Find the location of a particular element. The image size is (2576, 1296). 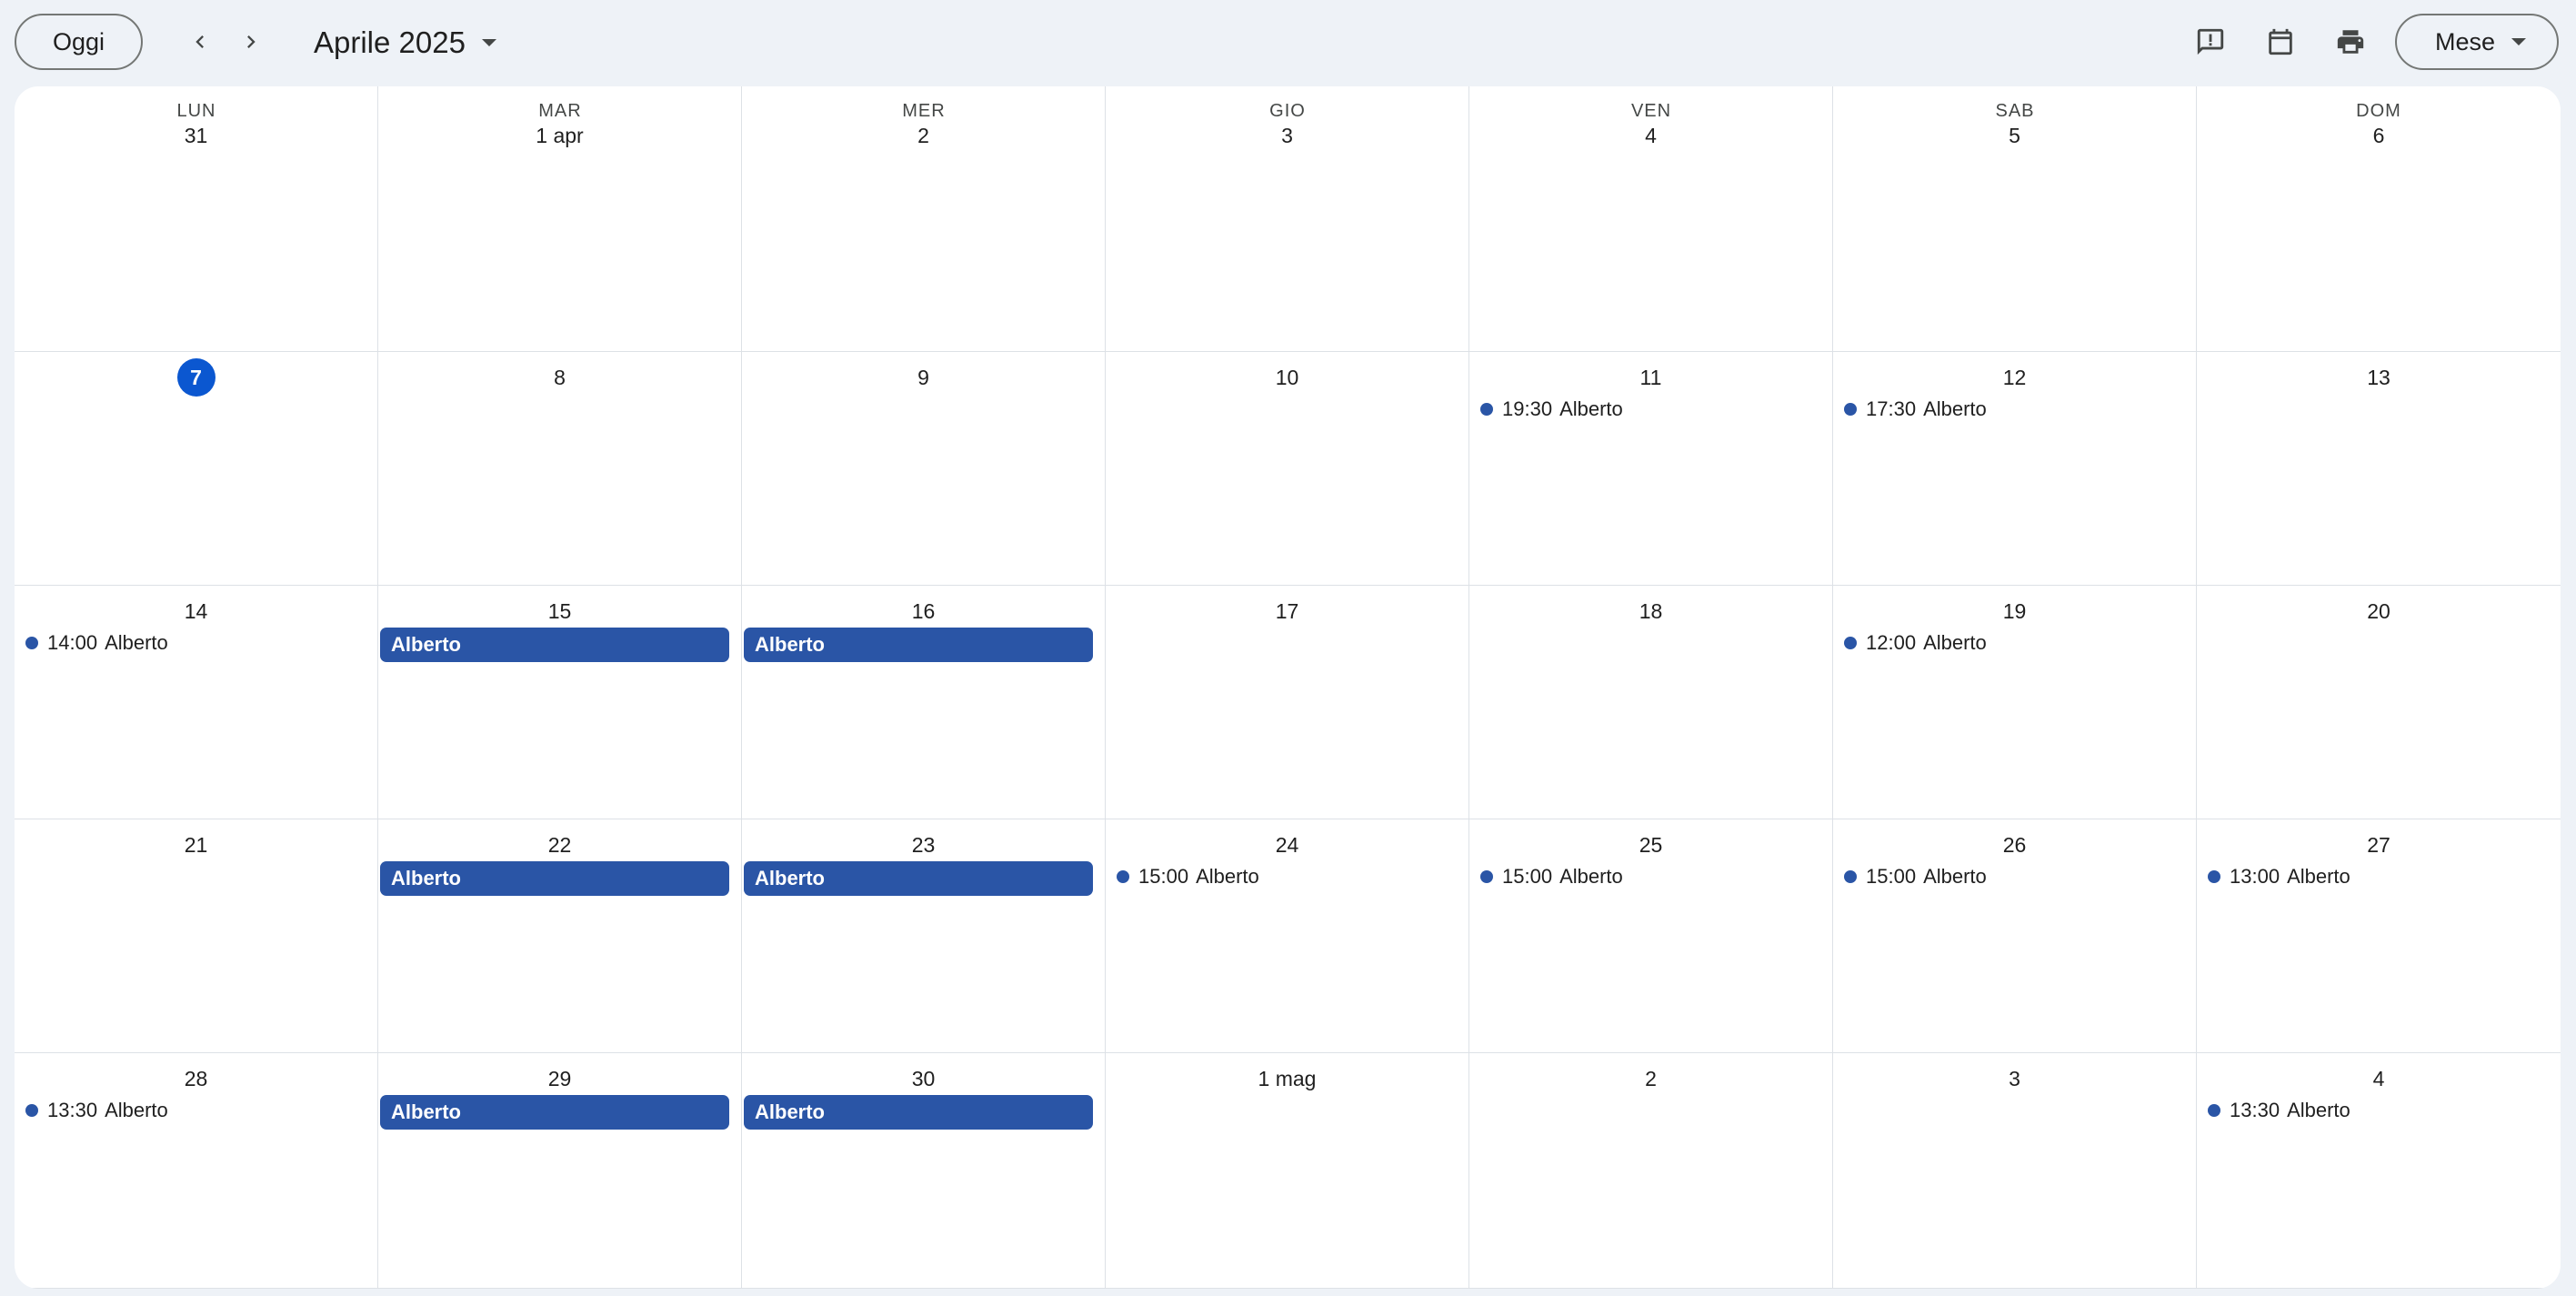

month-selector: Aprile 2025 is located at coordinates (405, 42).